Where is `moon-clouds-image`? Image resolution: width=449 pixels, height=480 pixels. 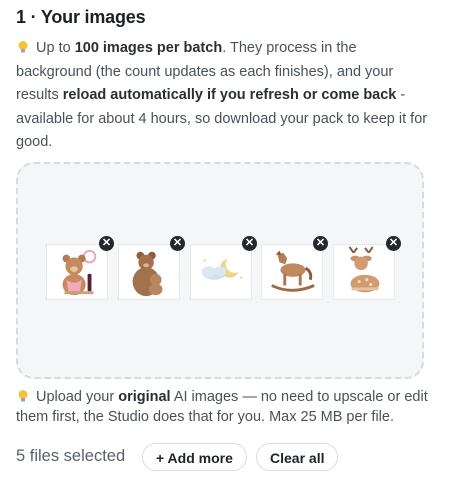 moon-clouds-image is located at coordinates (222, 267).